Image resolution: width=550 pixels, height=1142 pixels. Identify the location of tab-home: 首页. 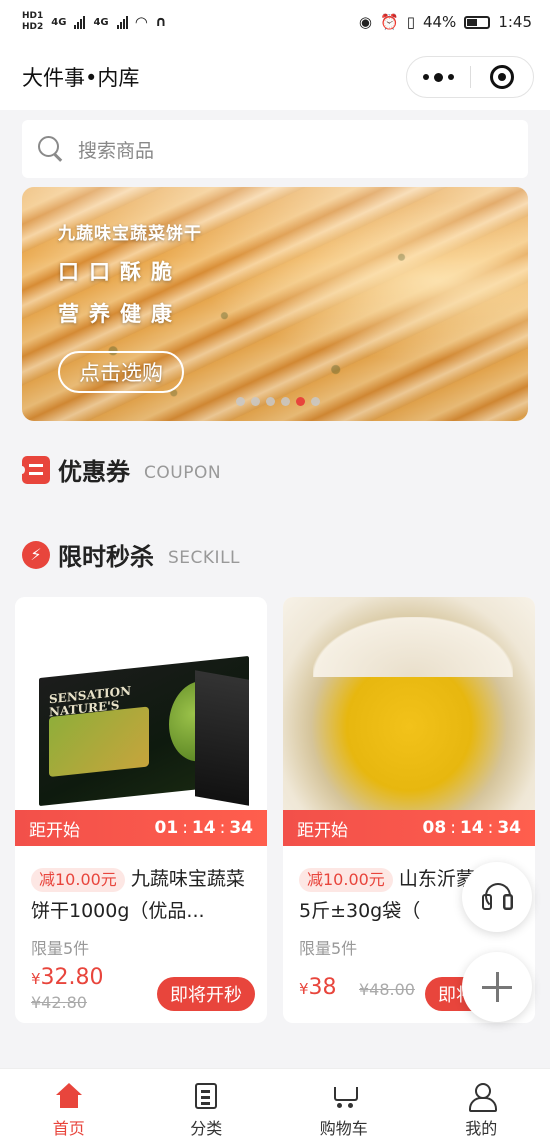
(69, 1105).